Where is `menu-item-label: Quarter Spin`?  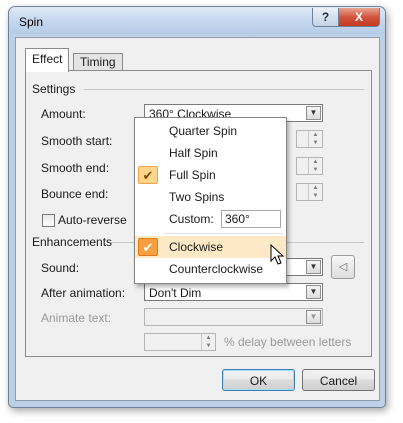 menu-item-label: Quarter Spin is located at coordinates (203, 131).